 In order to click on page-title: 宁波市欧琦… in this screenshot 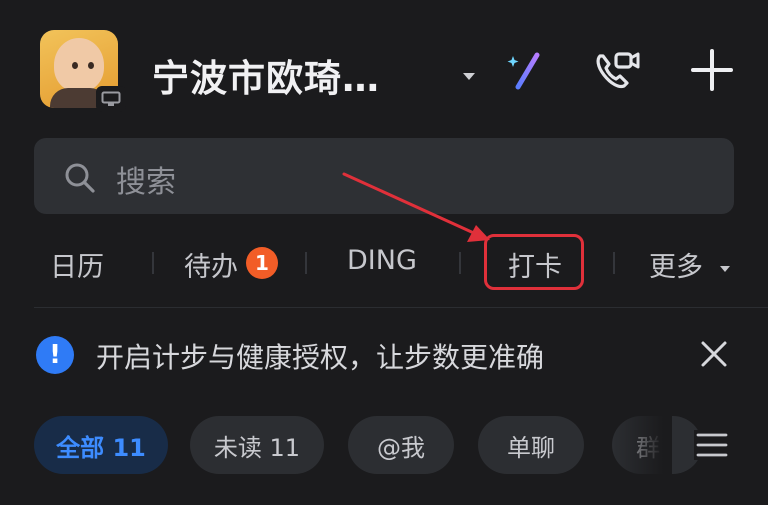, I will do `click(266, 75)`.